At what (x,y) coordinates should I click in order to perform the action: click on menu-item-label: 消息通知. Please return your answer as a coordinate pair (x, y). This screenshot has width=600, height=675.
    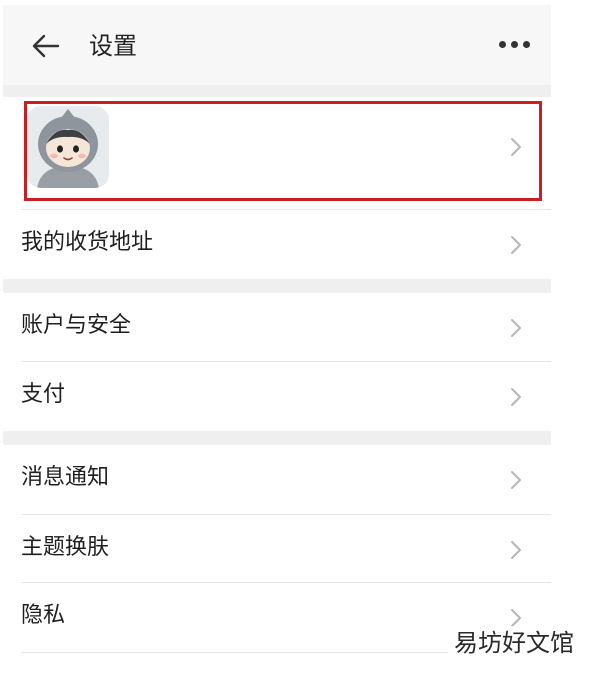
    Looking at the image, I should click on (65, 477).